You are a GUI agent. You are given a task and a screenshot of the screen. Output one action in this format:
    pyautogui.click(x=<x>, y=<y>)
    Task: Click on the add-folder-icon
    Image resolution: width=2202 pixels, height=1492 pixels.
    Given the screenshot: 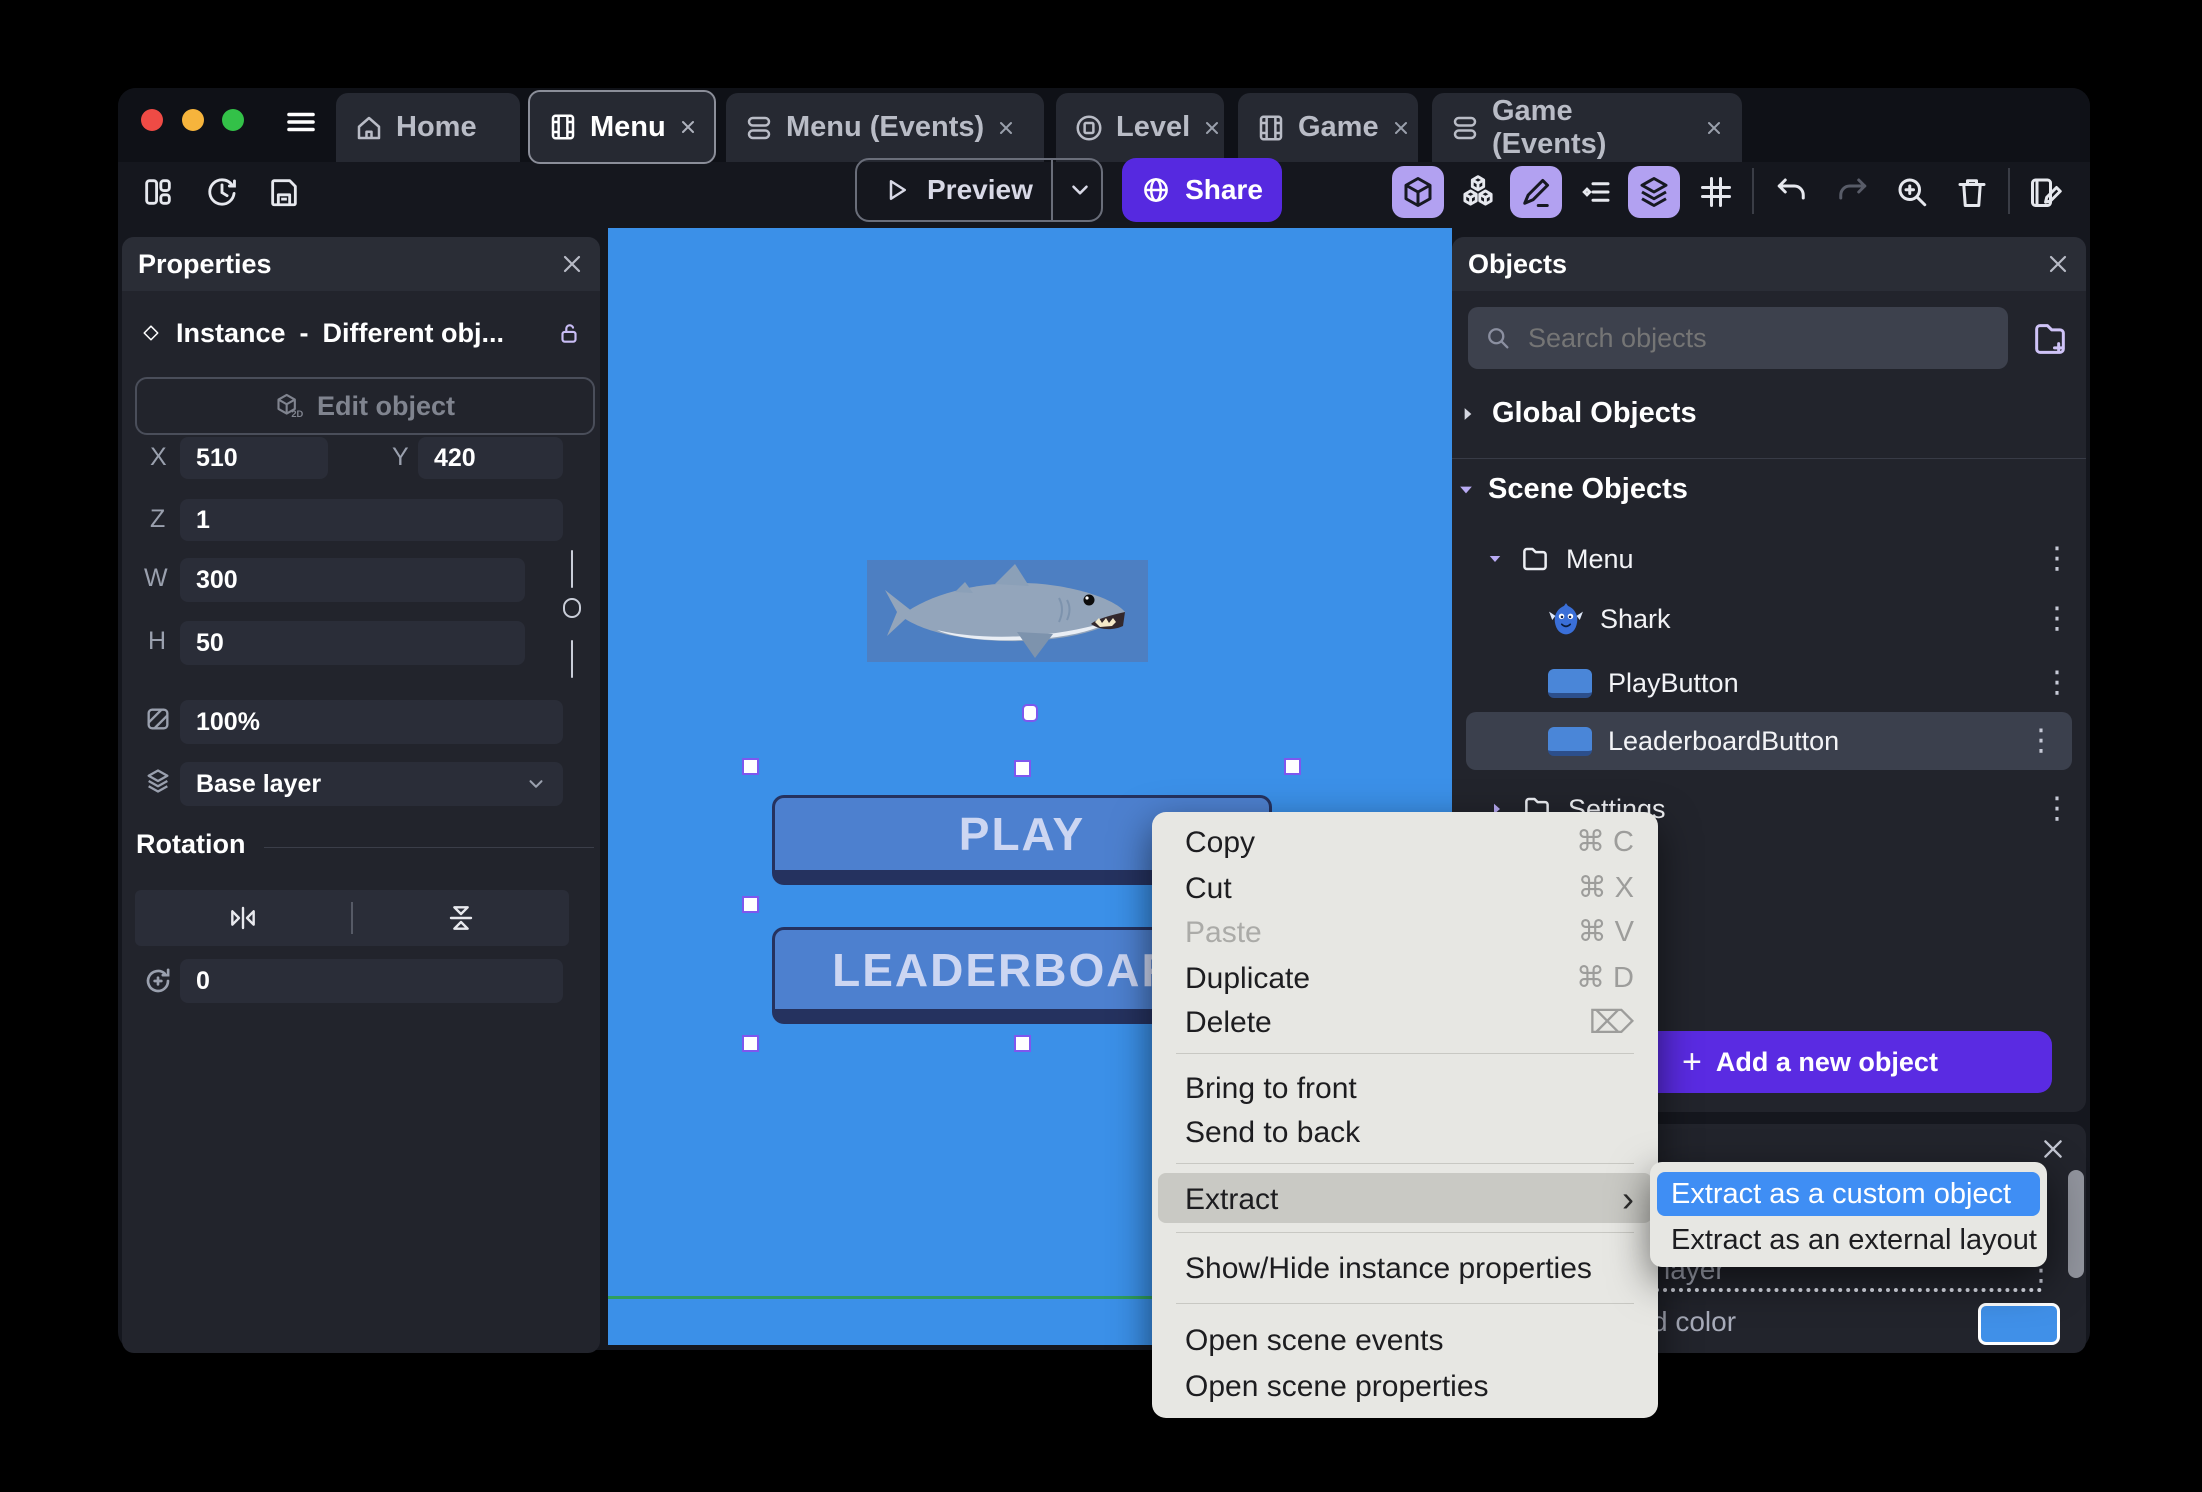 What is the action you would take?
    pyautogui.click(x=2050, y=339)
    